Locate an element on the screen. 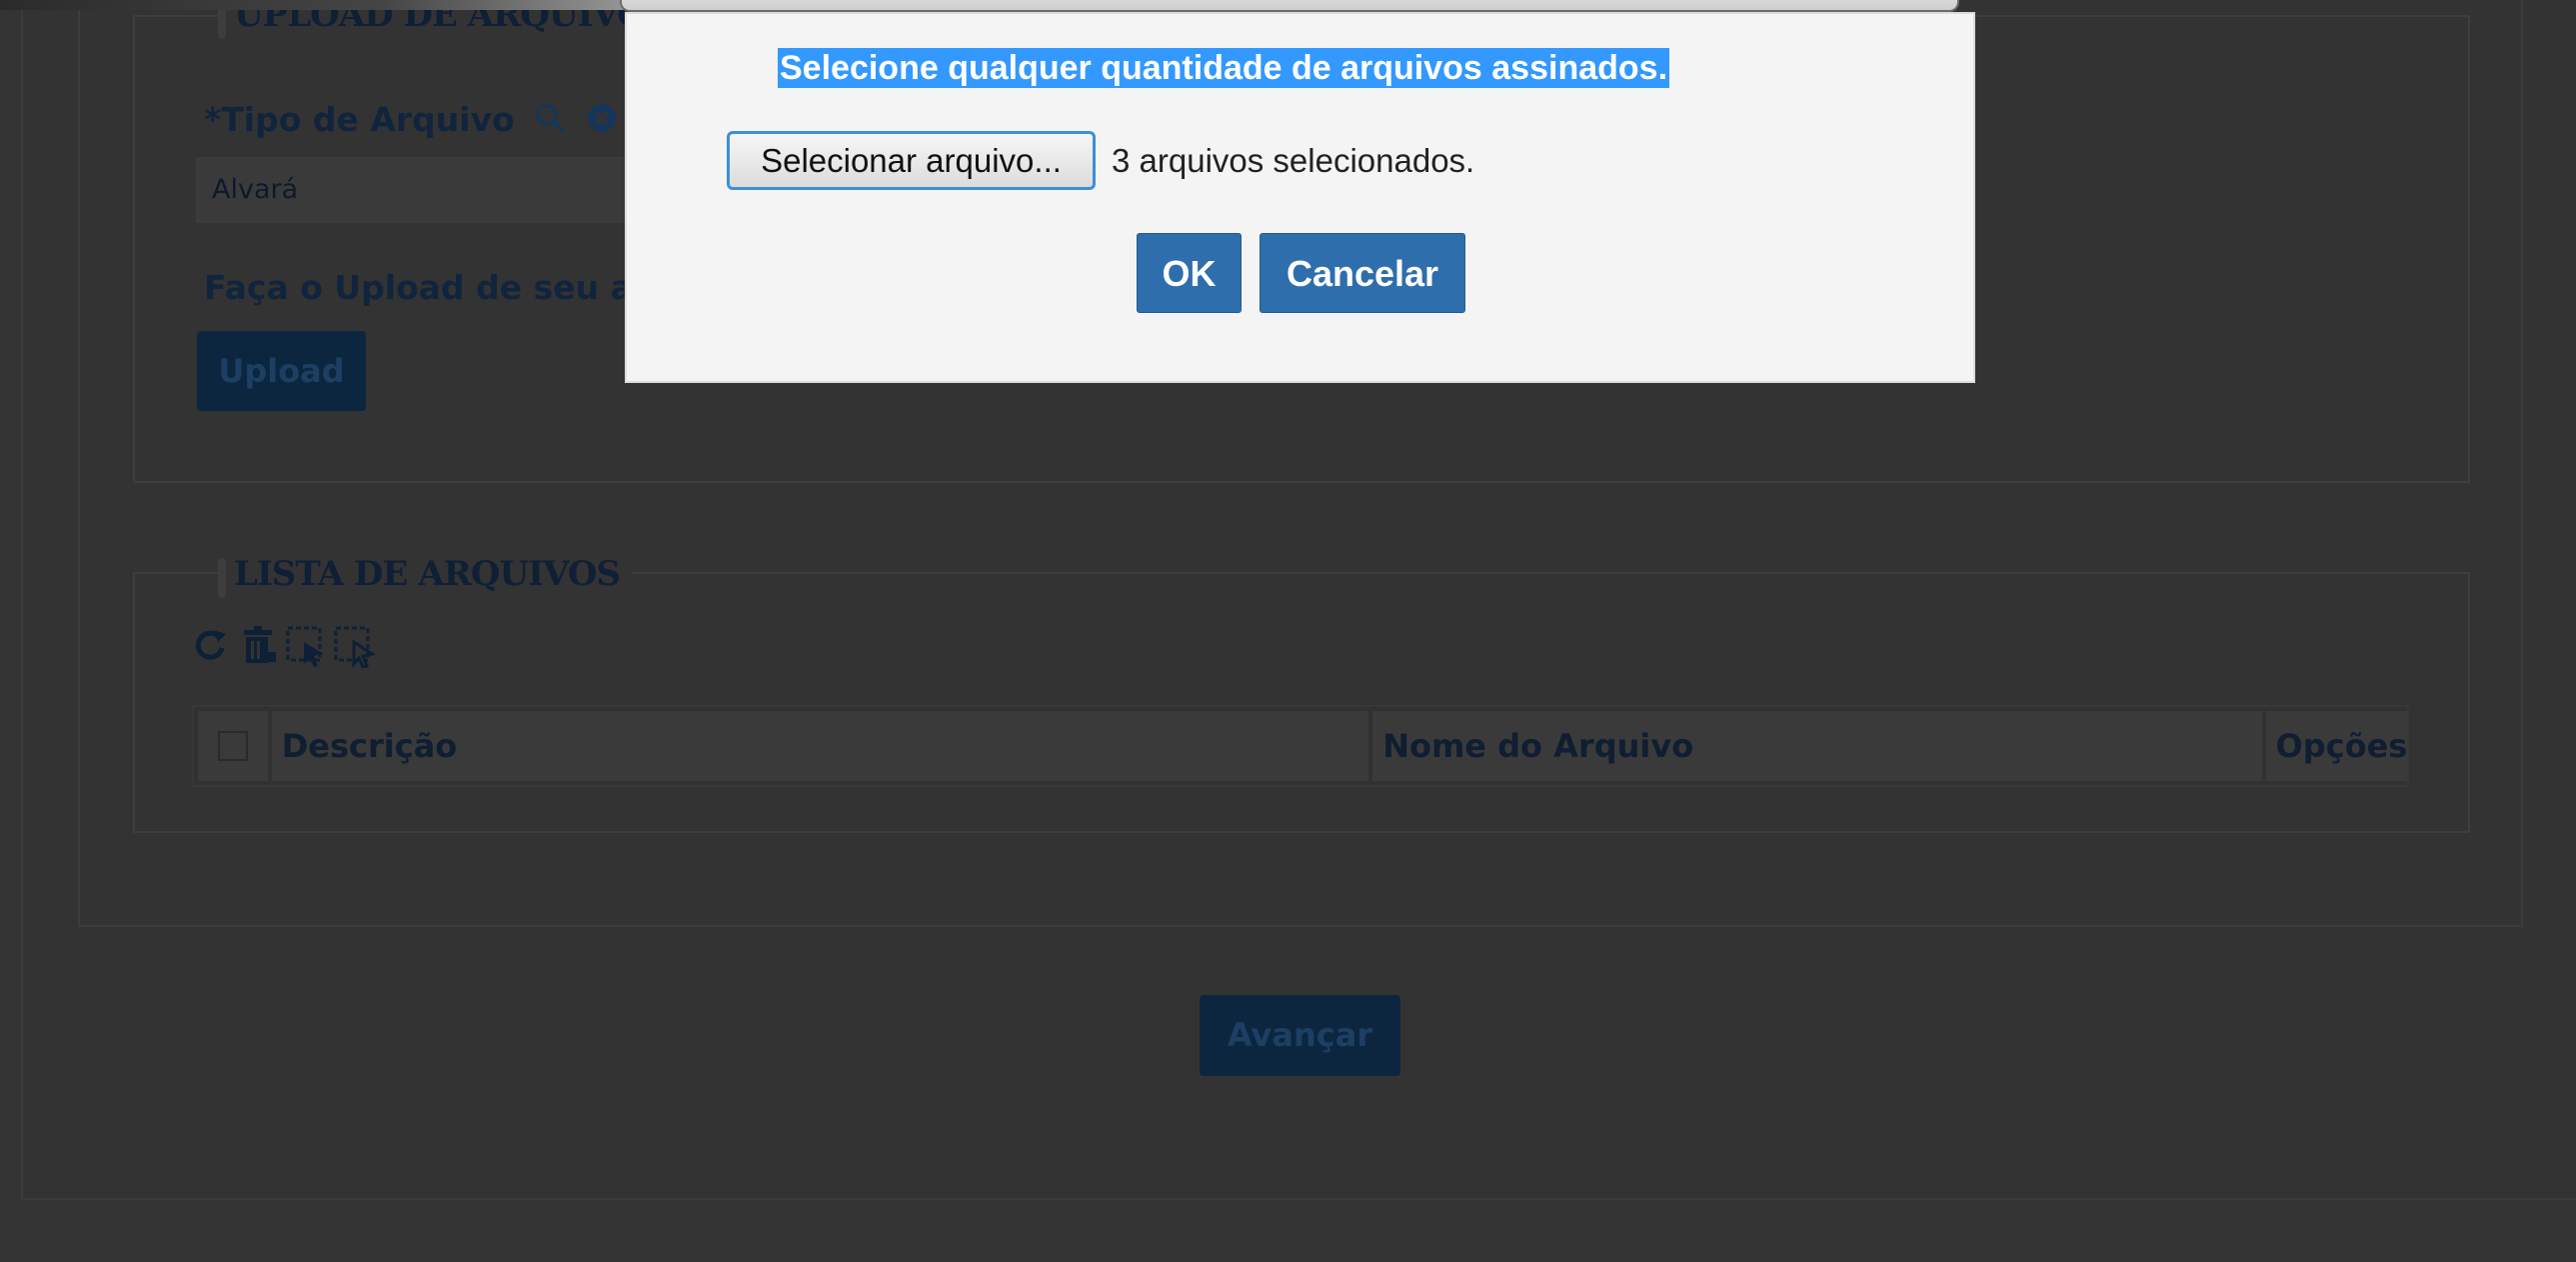 This screenshot has width=2576, height=1262. column-header-description: Descrição is located at coordinates (820, 746).